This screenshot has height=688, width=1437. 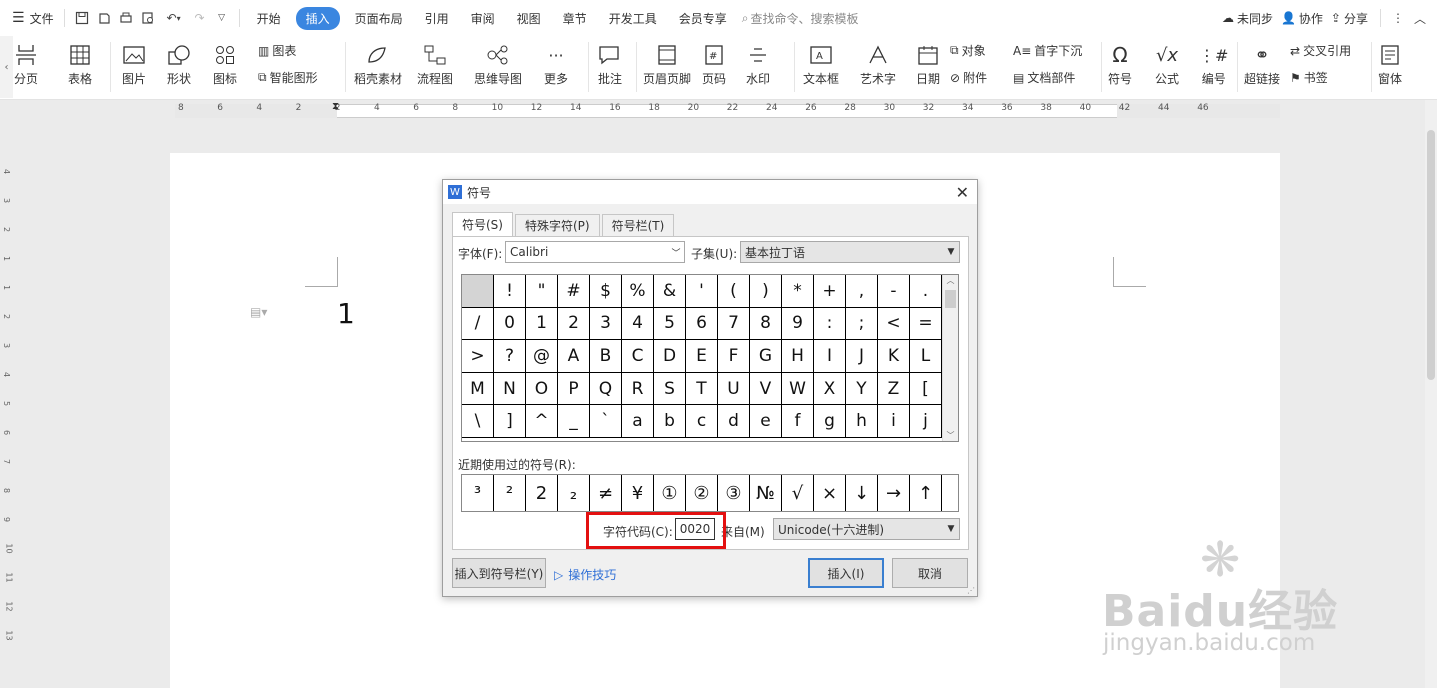 I want to click on vertical-ruler: 4 3 2 1 1 2 3 4 5 6 7 8 9 10 11 12 13, so click(x=8, y=405).